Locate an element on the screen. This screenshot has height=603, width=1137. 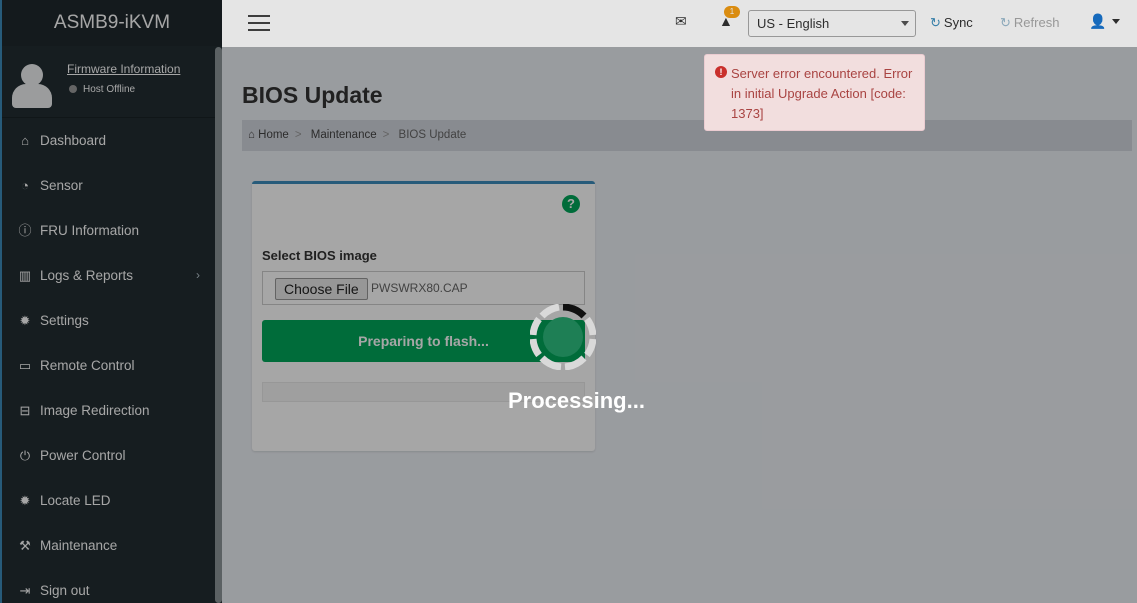
error-icon: ! is located at coordinates (721, 72).